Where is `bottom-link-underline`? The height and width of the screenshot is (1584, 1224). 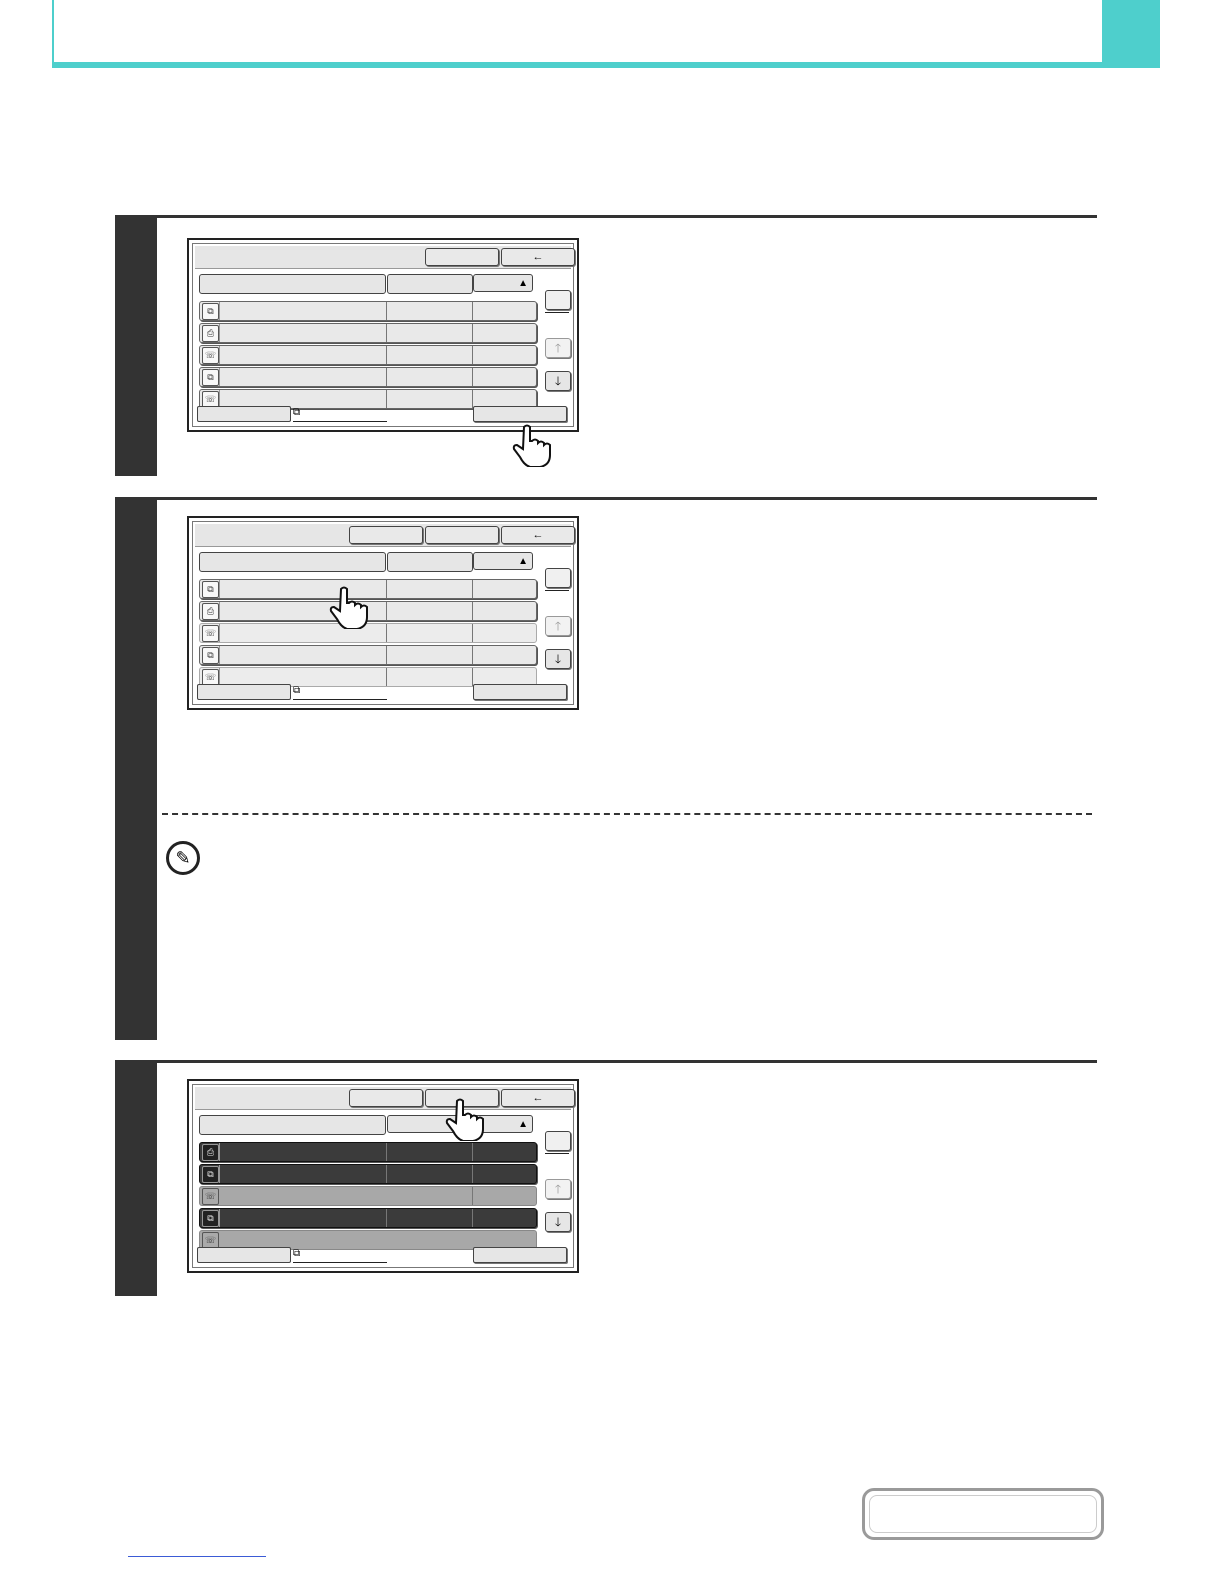 bottom-link-underline is located at coordinates (197, 1556).